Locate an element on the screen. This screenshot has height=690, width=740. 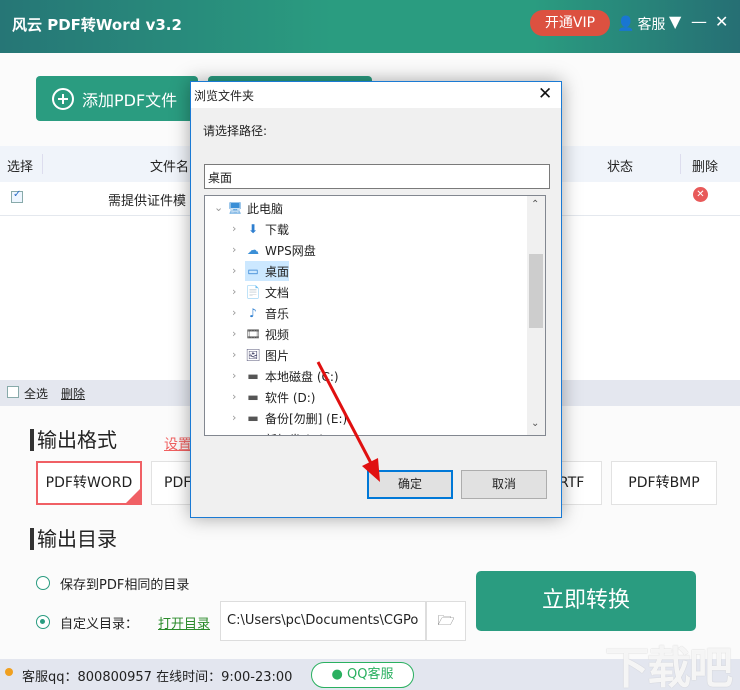
video-icon: 🎞 is located at coordinates (253, 334).